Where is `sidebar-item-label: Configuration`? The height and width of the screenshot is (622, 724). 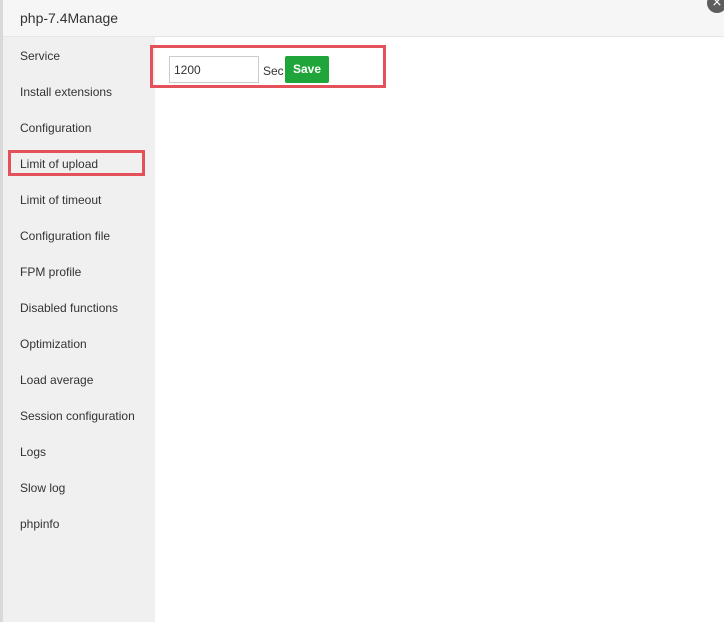 sidebar-item-label: Configuration is located at coordinates (56, 128).